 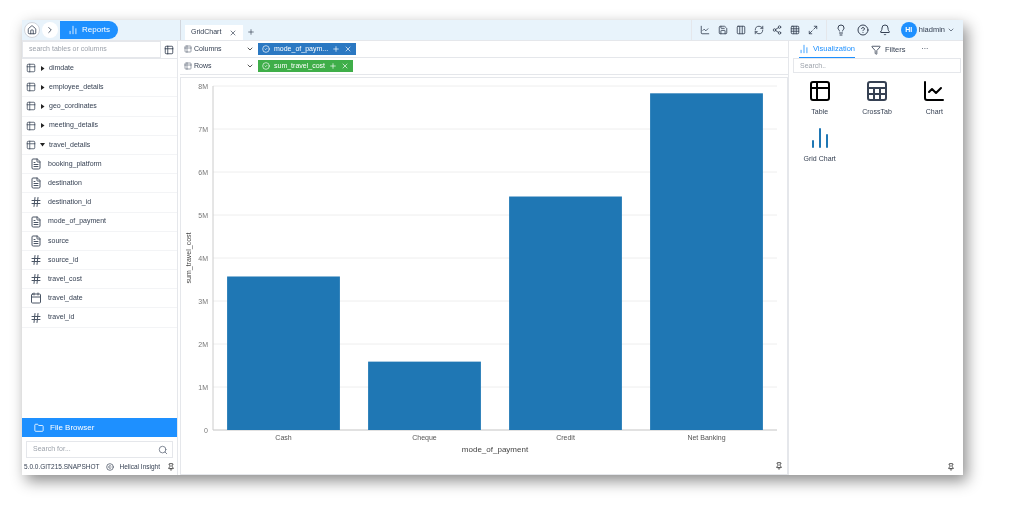 What do you see at coordinates (495, 449) in the screenshot?
I see `axis-title: mode_of_payment` at bounding box center [495, 449].